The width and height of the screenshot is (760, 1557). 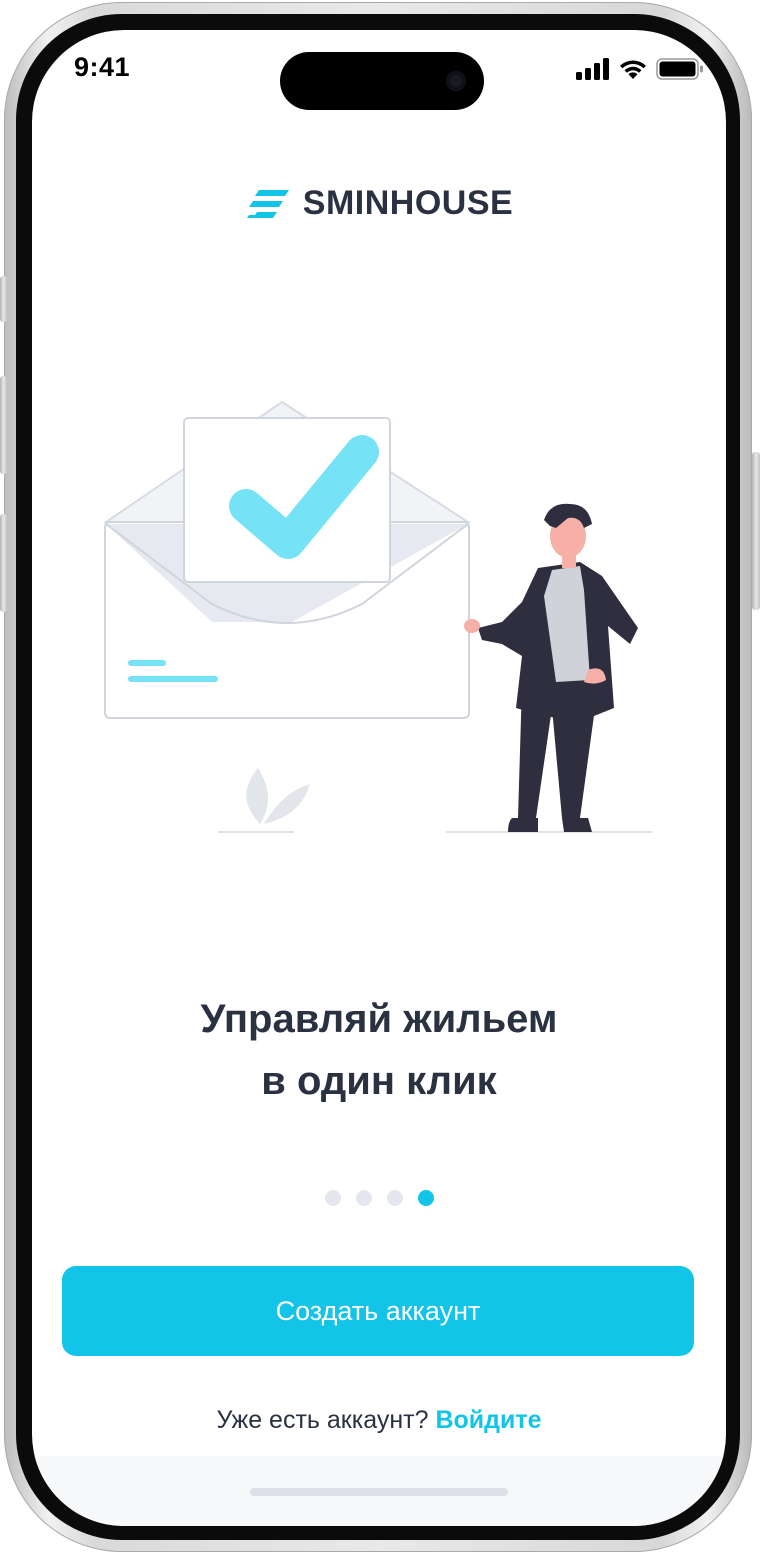 What do you see at coordinates (379, 1492) in the screenshot?
I see `home-indicator` at bounding box center [379, 1492].